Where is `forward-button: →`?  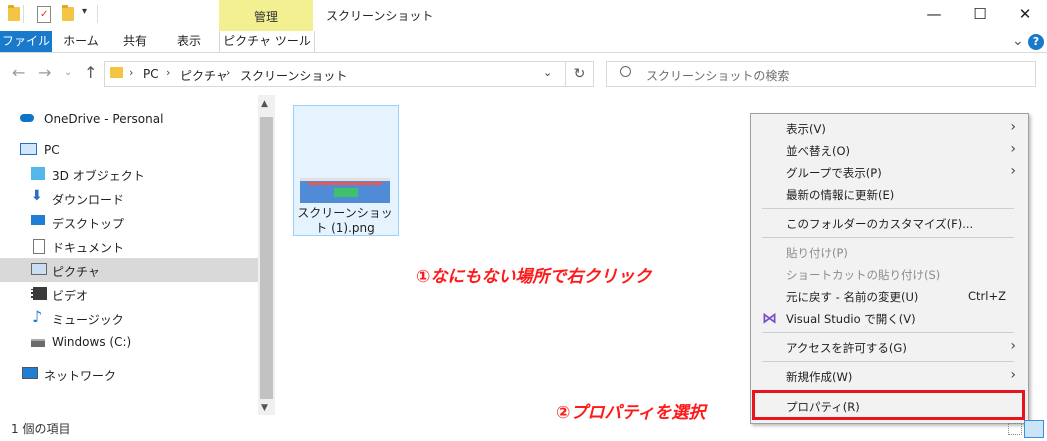 forward-button: → is located at coordinates (44, 72).